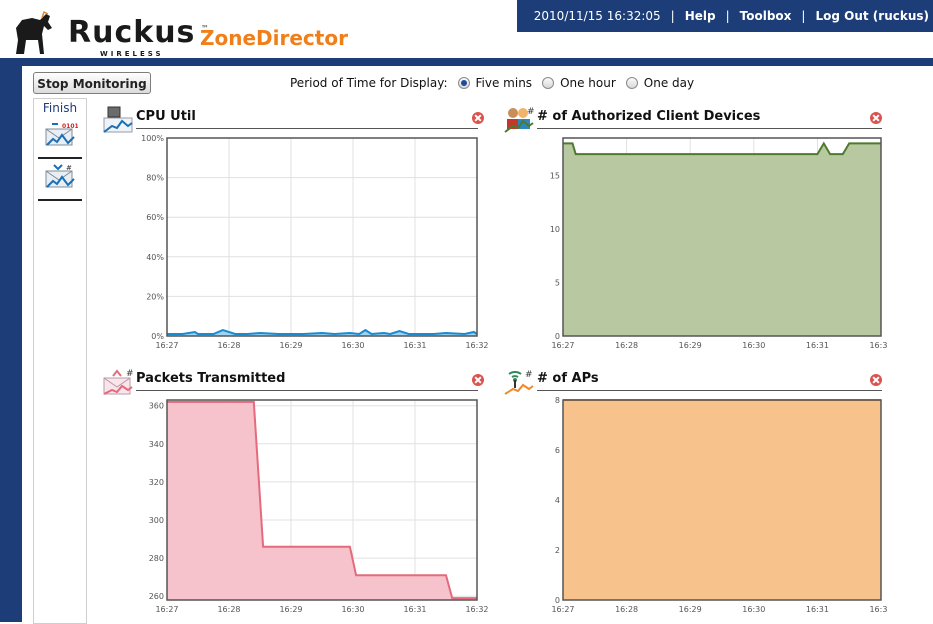  Describe the element at coordinates (588, 83) in the screenshot. I see `option-one-hour-label: One hour` at that location.